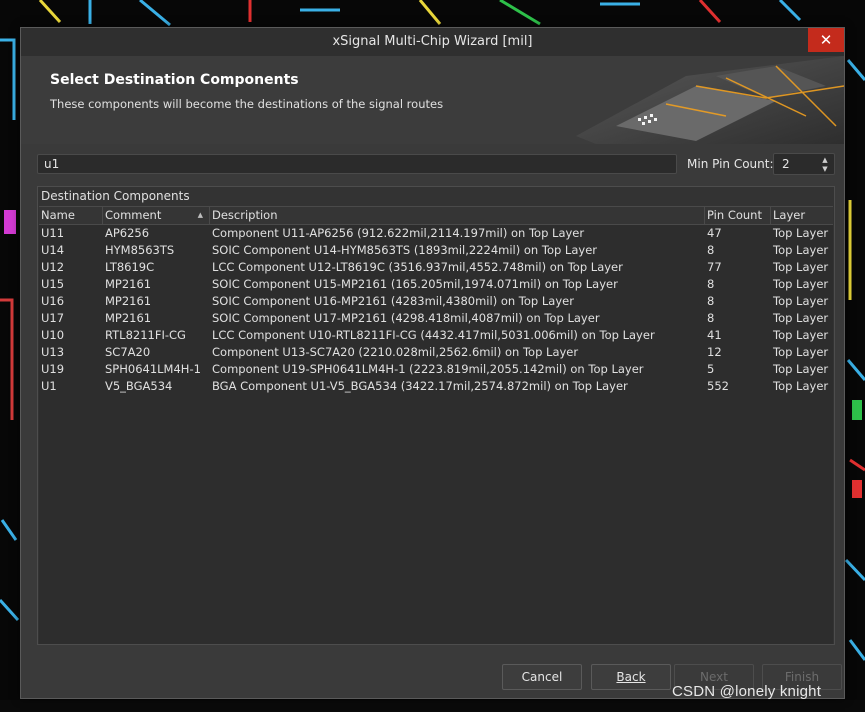 The height and width of the screenshot is (712, 865). What do you see at coordinates (53, 335) in the screenshot?
I see `cell-name: U10` at bounding box center [53, 335].